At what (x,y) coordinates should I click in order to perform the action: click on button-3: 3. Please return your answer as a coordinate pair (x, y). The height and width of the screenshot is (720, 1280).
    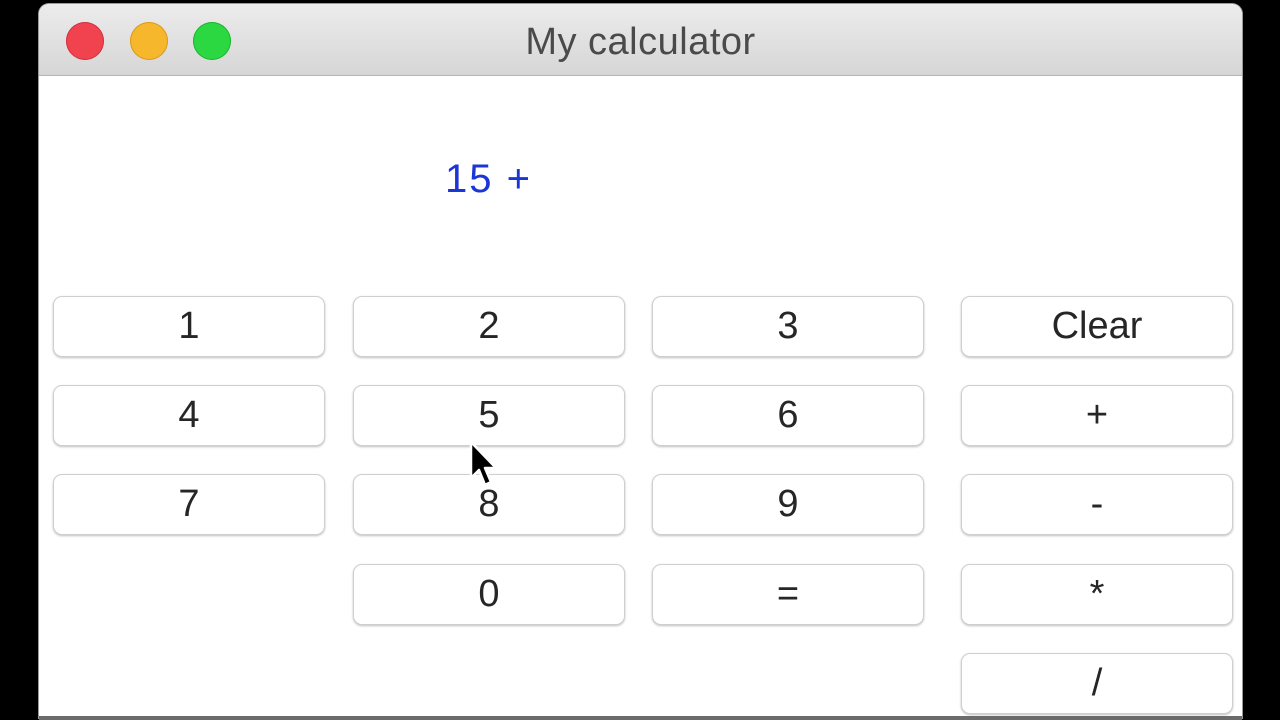
    Looking at the image, I should click on (788, 326).